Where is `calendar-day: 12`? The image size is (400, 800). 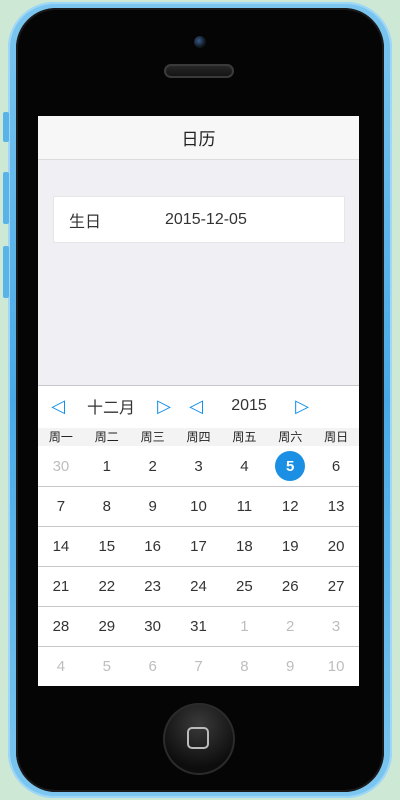
calendar-day: 12 is located at coordinates (290, 506).